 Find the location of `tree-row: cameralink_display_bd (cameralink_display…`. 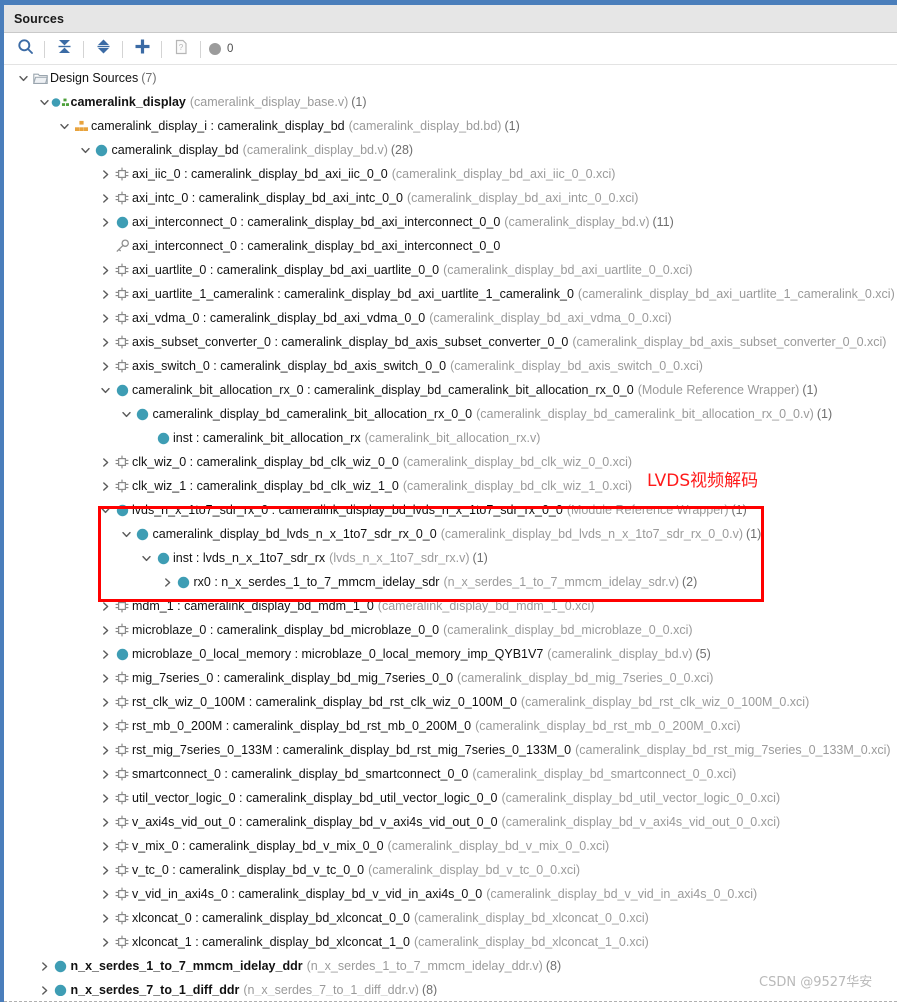

tree-row: cameralink_display_bd (cameralink_display… is located at coordinates (450, 150).